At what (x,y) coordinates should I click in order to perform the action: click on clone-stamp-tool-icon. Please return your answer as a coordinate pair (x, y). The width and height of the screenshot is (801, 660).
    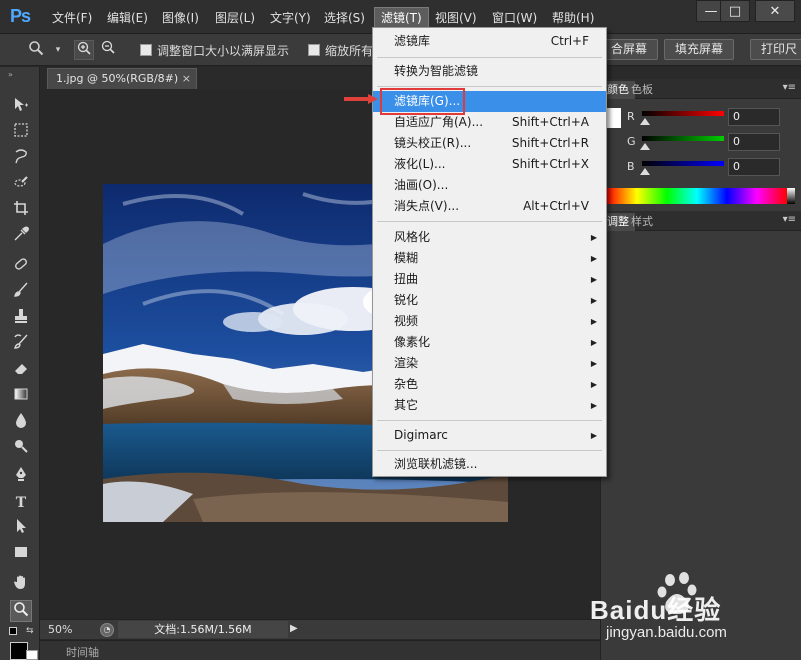
    Looking at the image, I should click on (21, 319).